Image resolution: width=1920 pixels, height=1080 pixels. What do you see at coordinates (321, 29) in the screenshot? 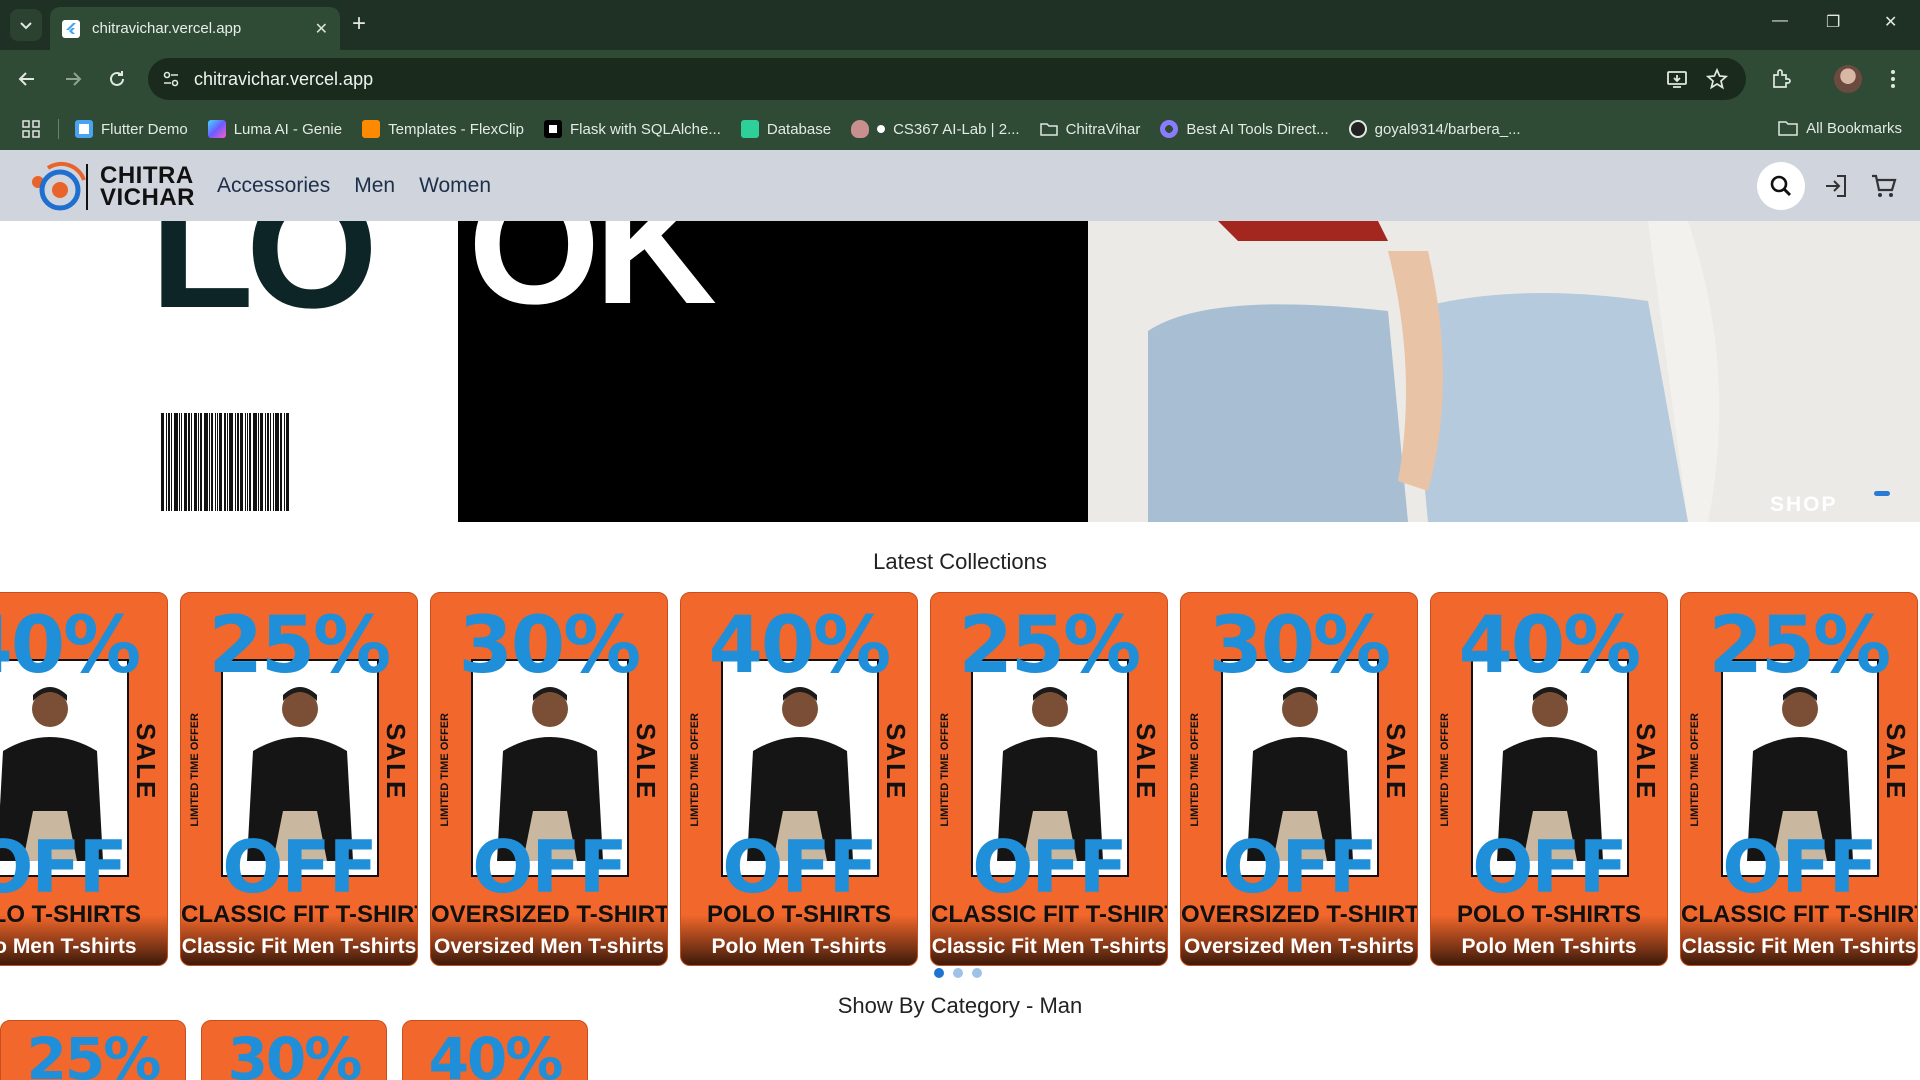
I see `tab-close-icon: ✕` at bounding box center [321, 29].